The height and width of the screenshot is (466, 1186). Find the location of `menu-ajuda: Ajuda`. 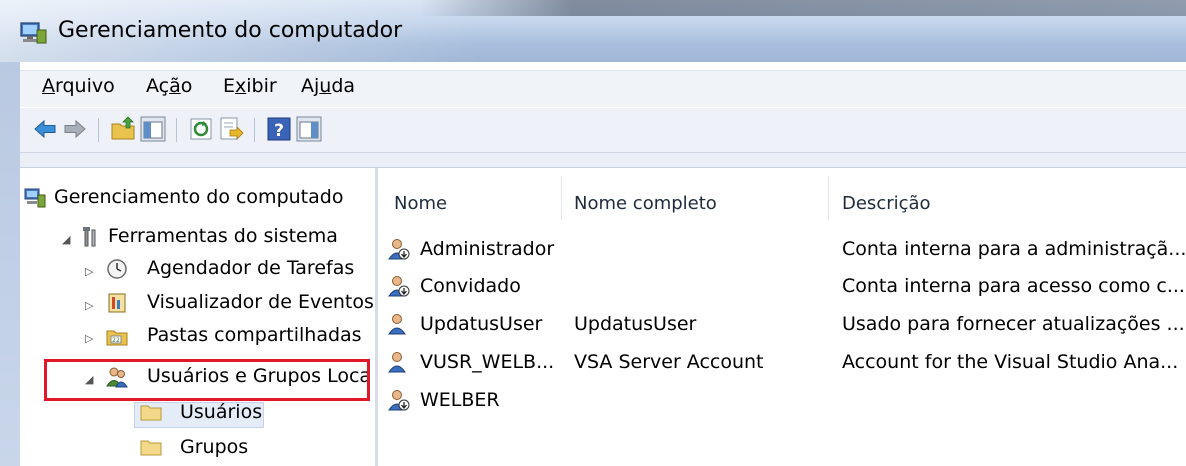

menu-ajuda: Ajuda is located at coordinates (328, 86).